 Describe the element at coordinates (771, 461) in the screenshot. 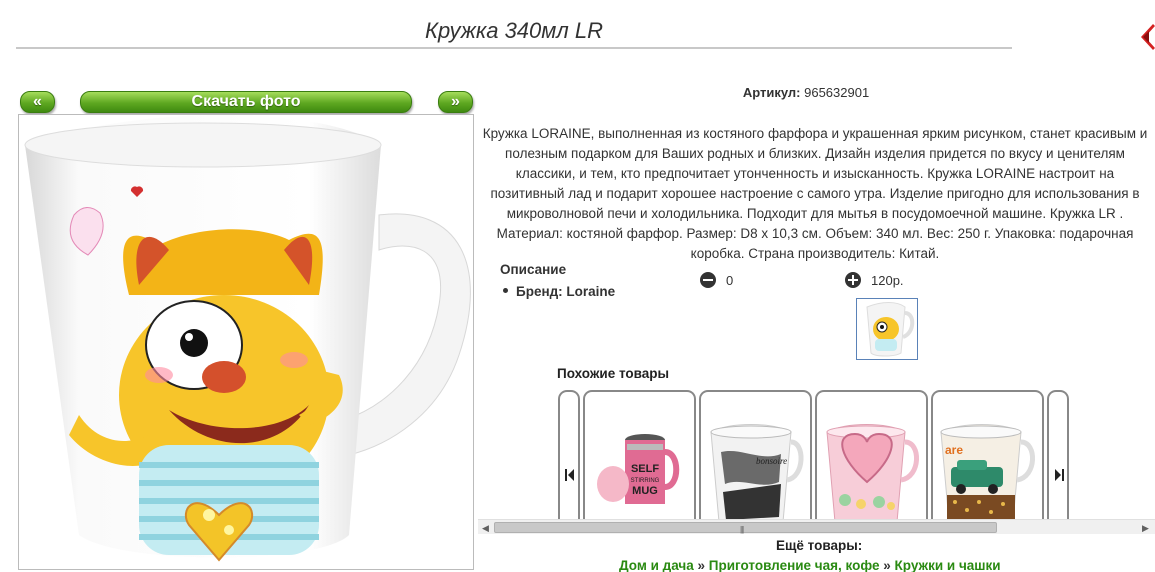

I see `svg-text: bonsoire` at that location.